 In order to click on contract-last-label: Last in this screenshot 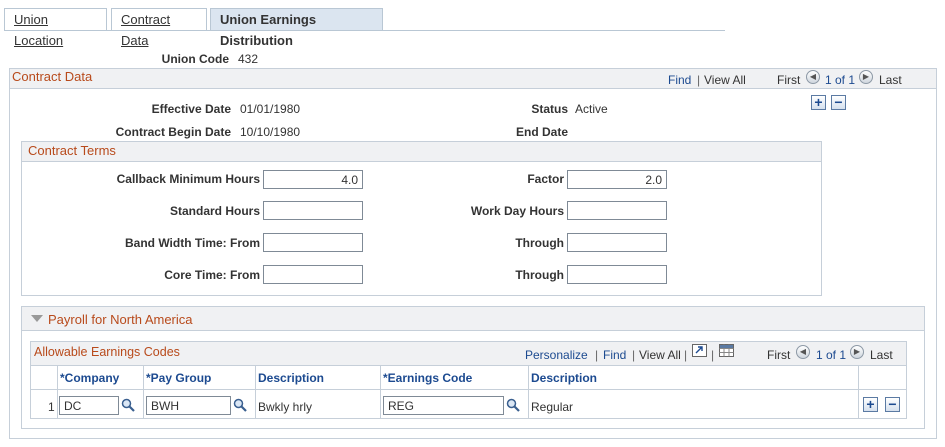, I will do `click(890, 80)`.